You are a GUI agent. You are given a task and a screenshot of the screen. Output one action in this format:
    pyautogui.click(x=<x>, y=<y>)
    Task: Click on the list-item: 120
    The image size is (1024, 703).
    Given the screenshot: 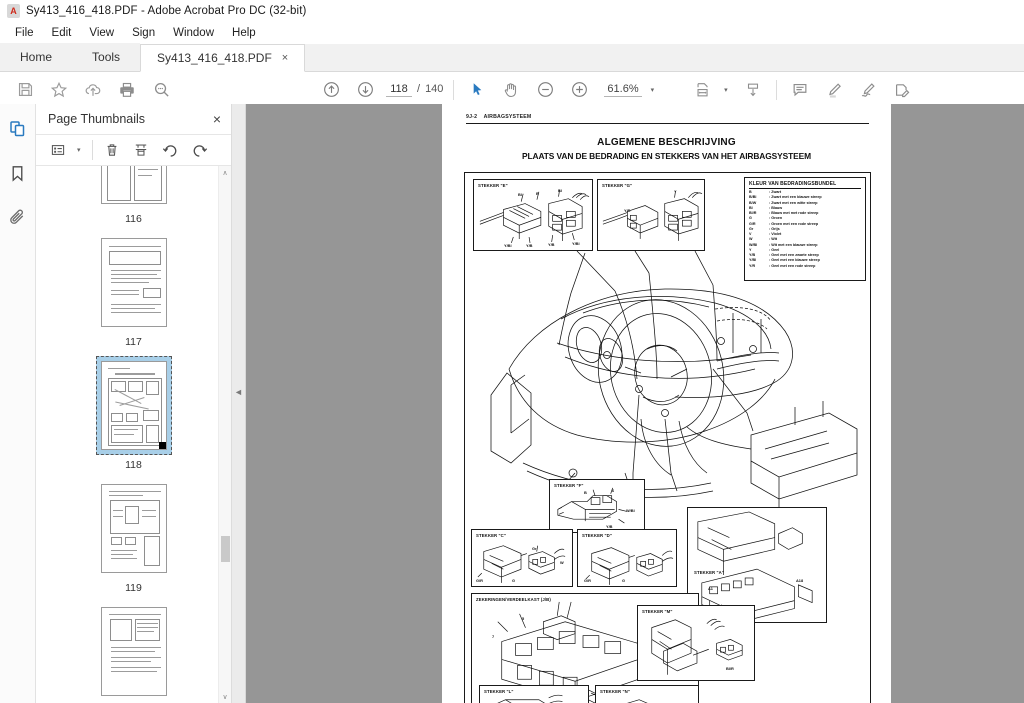 What is the action you would take?
    pyautogui.click(x=134, y=652)
    